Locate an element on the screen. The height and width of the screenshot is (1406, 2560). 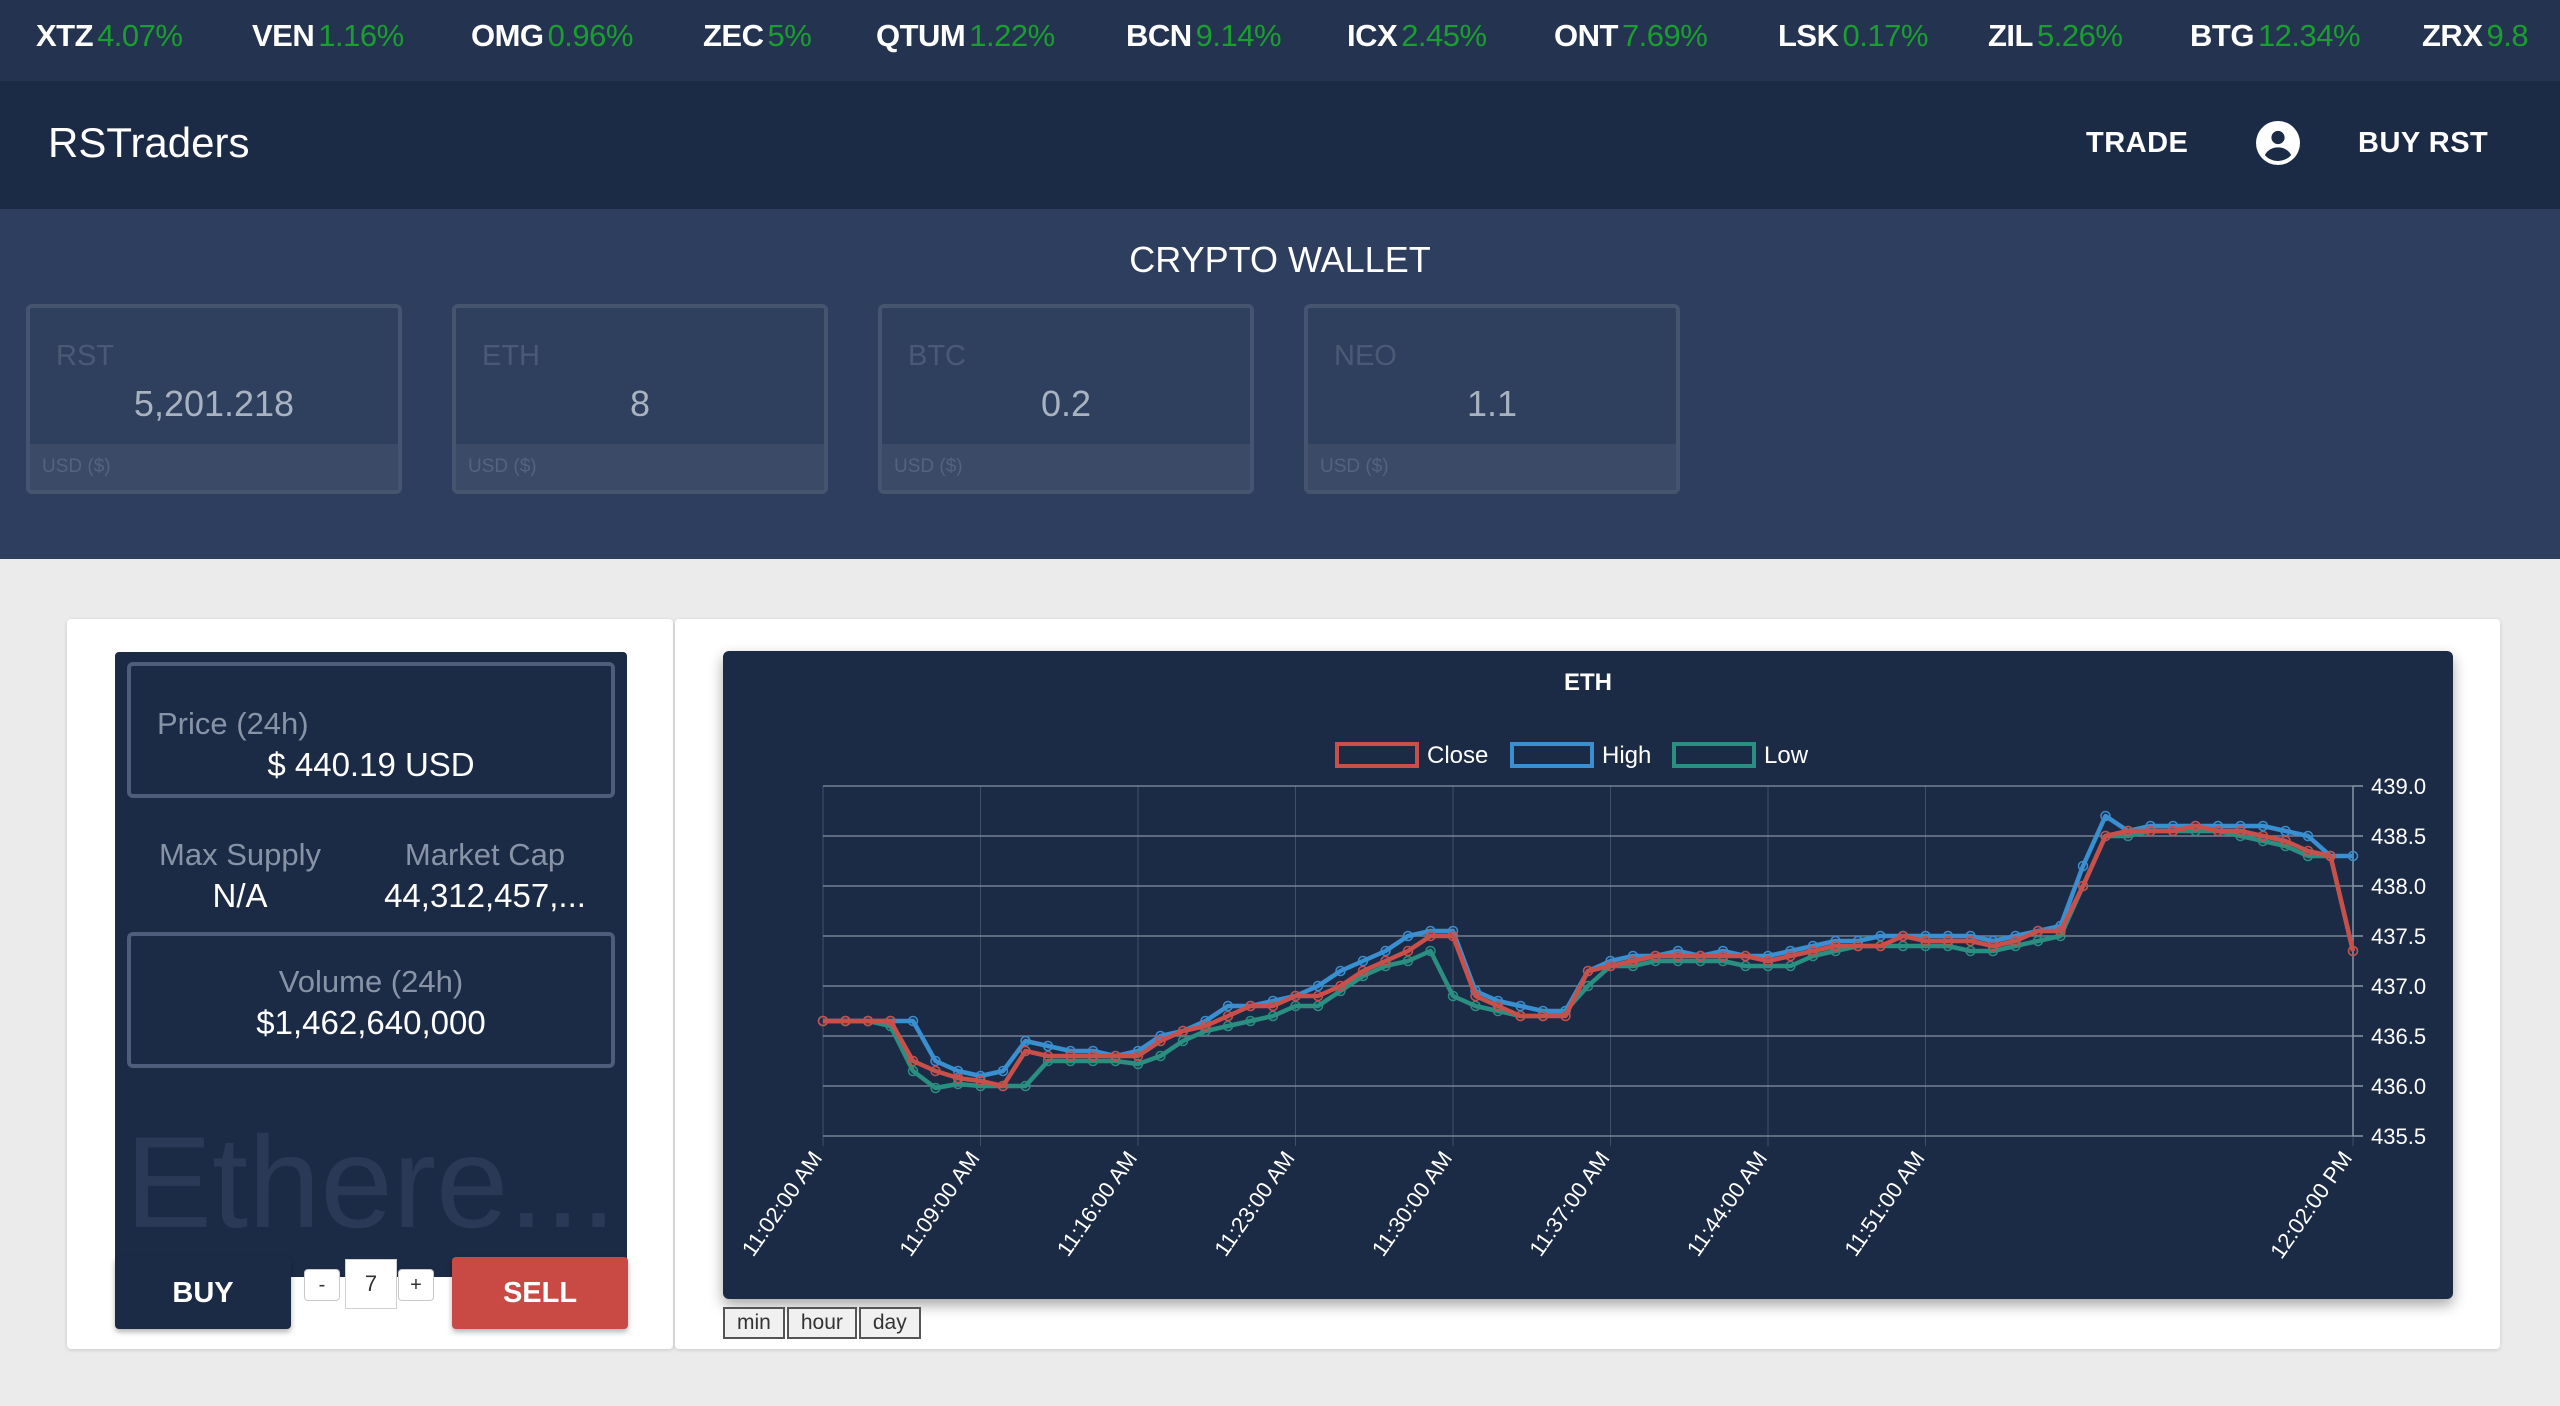
volume-label: Volume (24h) is located at coordinates (371, 981).